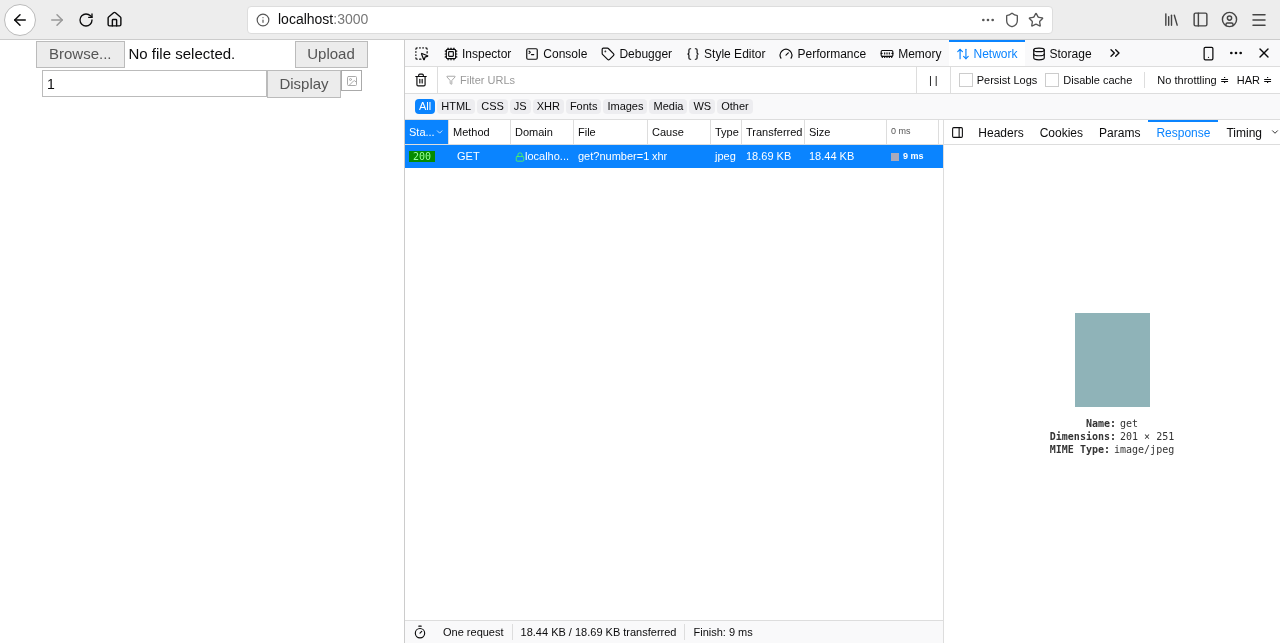 Image resolution: width=1280 pixels, height=643 pixels. I want to click on type-filter: CSS, so click(492, 106).